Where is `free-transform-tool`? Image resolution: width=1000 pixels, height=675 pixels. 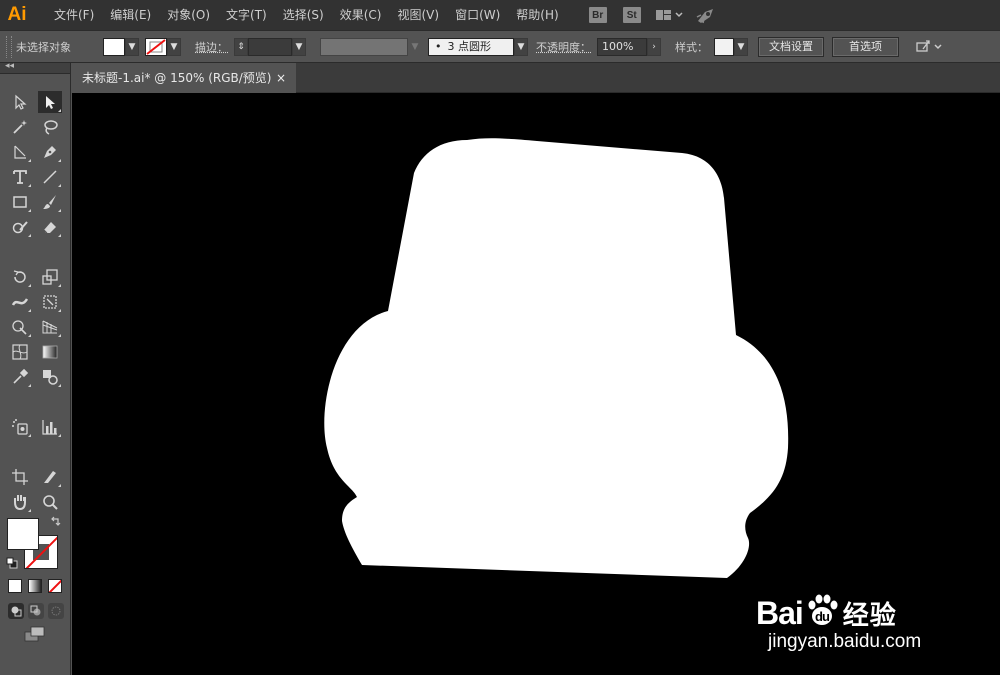
free-transform-tool is located at coordinates (50, 302).